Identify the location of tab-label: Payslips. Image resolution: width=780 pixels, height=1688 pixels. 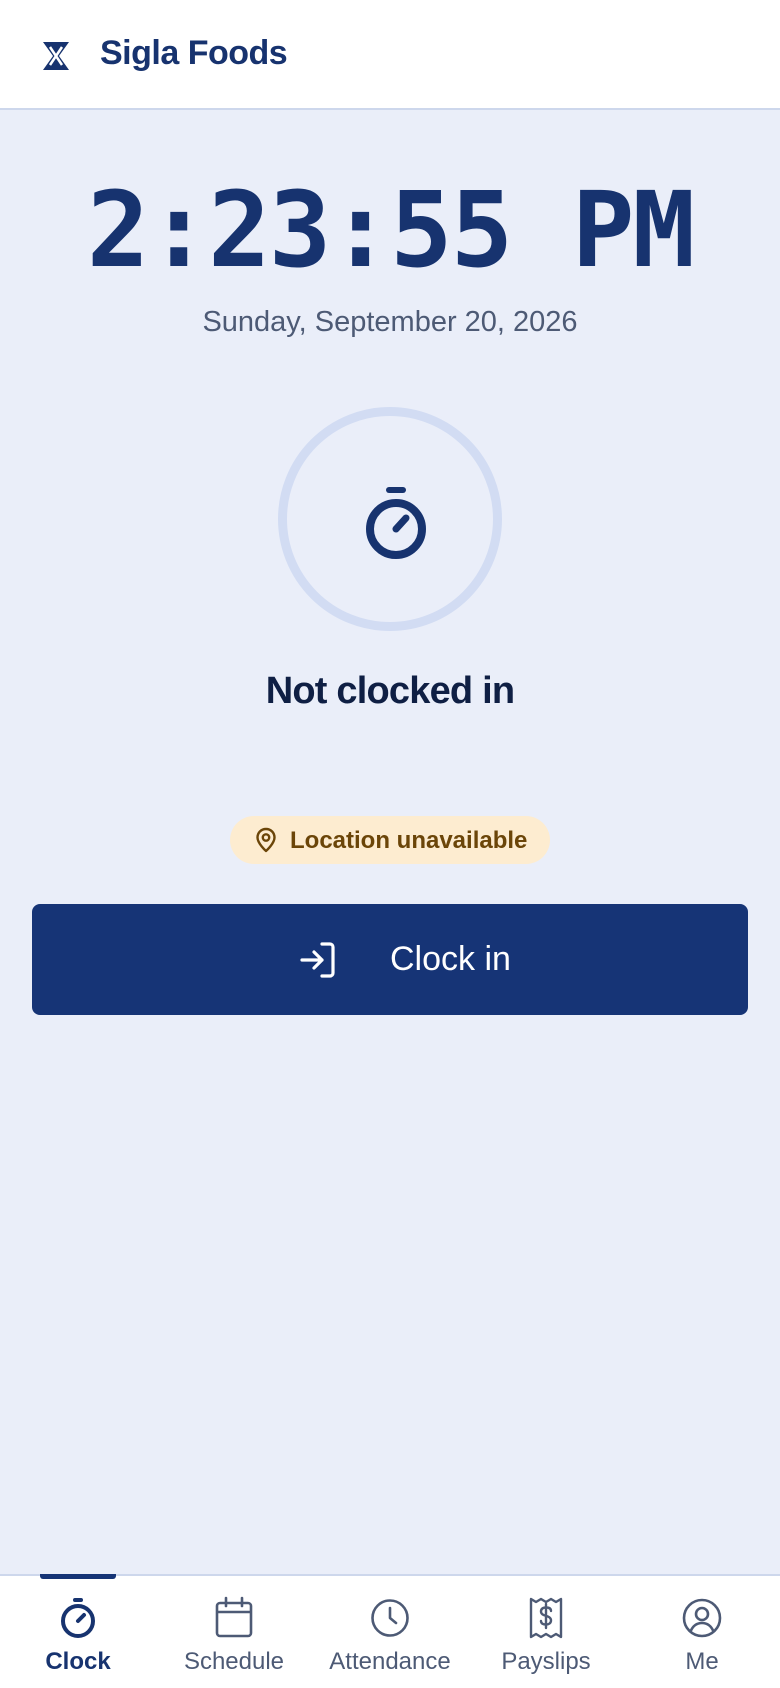
(546, 1661).